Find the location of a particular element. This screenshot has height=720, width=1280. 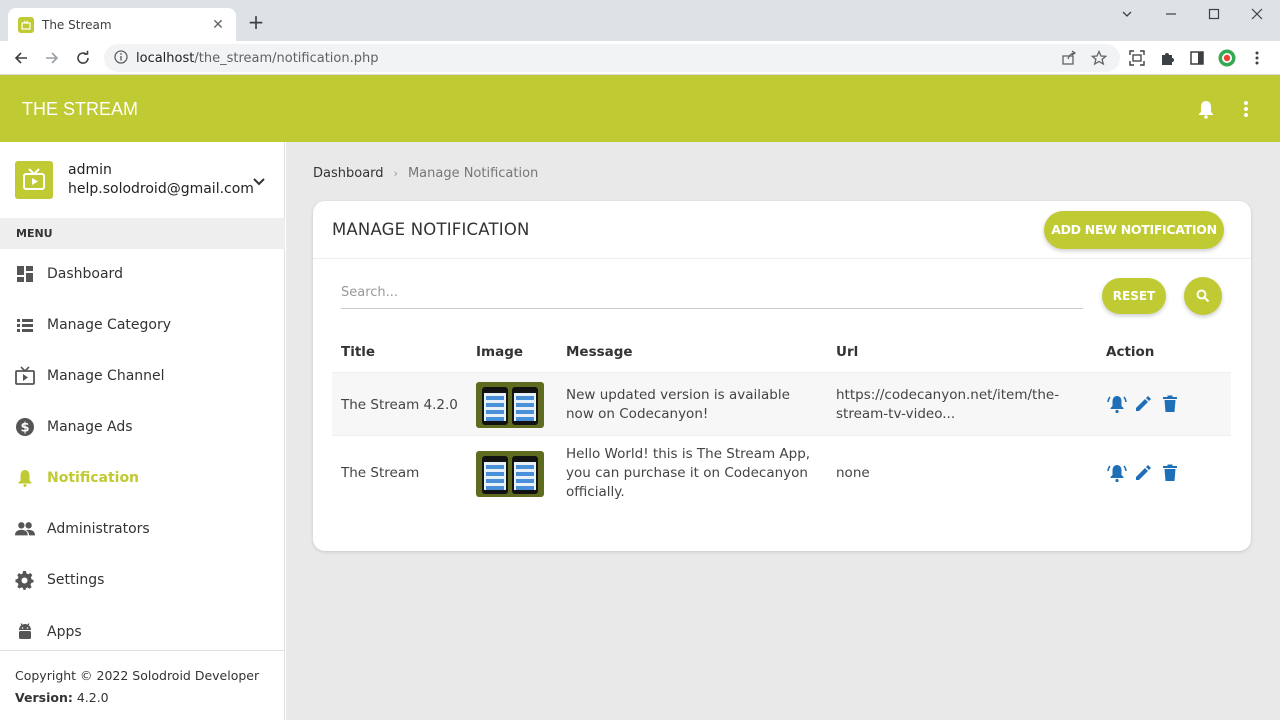

divider is located at coordinates (782, 258).